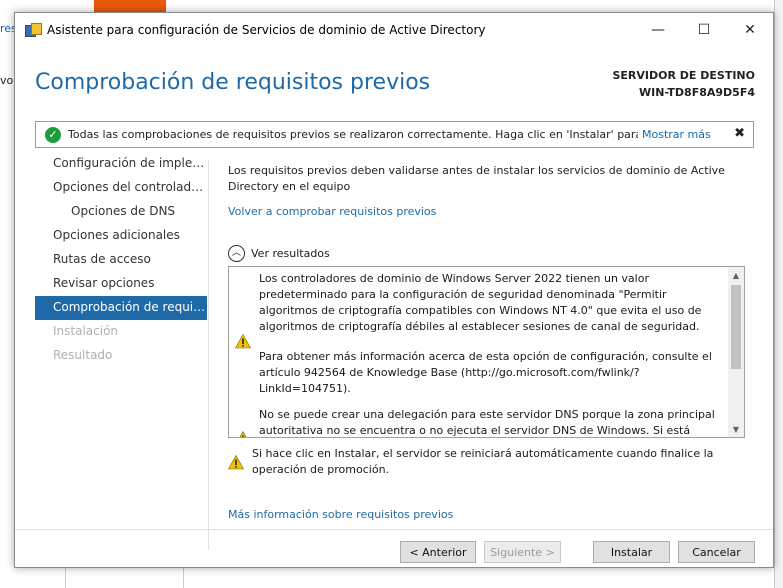 Image resolution: width=783 pixels, height=588 pixels. What do you see at coordinates (236, 253) in the screenshot?
I see `chevron-up-icon: ︿` at bounding box center [236, 253].